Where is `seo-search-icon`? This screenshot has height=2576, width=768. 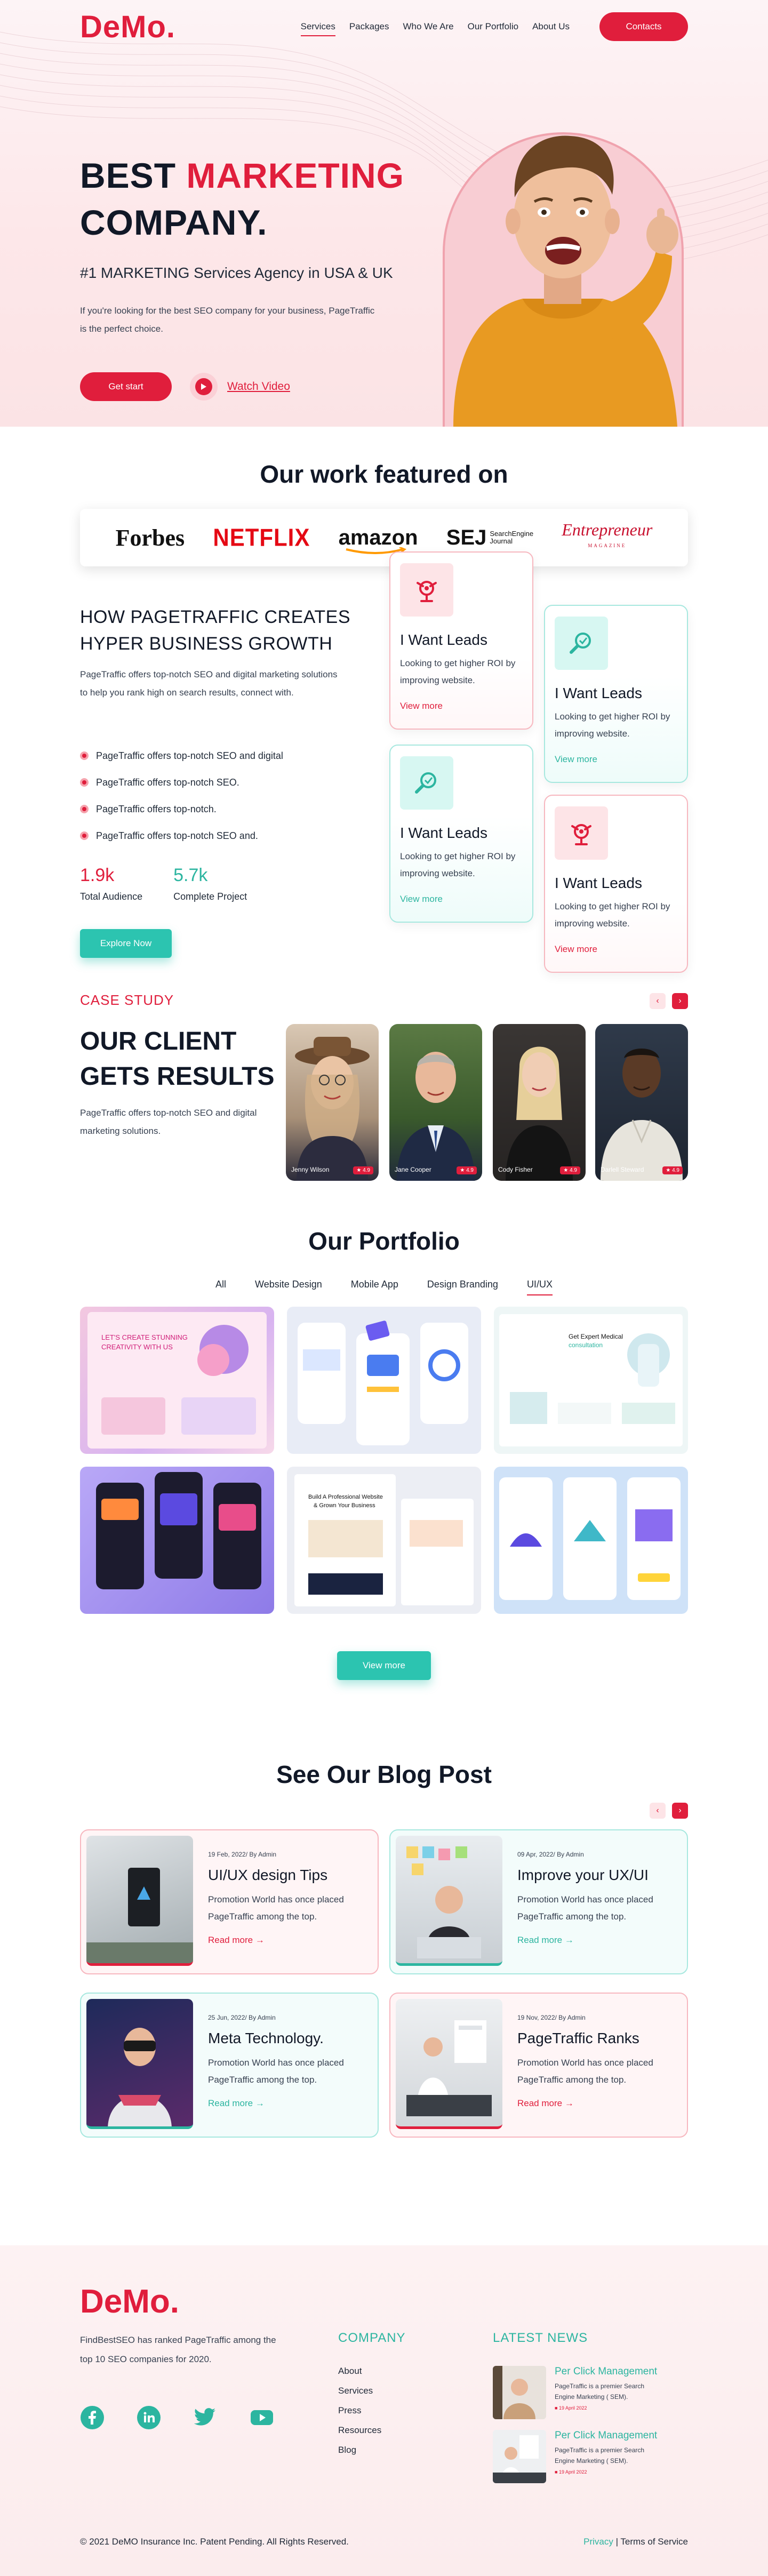
seo-search-icon is located at coordinates (426, 783).